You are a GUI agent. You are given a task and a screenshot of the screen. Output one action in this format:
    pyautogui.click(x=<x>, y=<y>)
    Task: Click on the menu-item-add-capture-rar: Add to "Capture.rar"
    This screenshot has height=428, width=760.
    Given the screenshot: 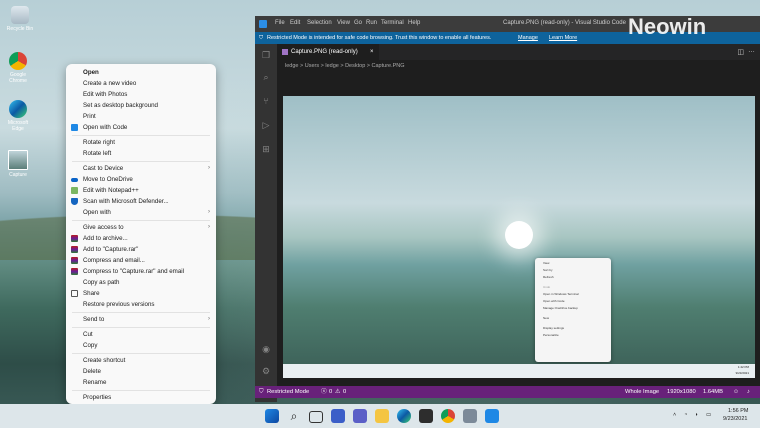 What is the action you would take?
    pyautogui.click(x=141, y=249)
    